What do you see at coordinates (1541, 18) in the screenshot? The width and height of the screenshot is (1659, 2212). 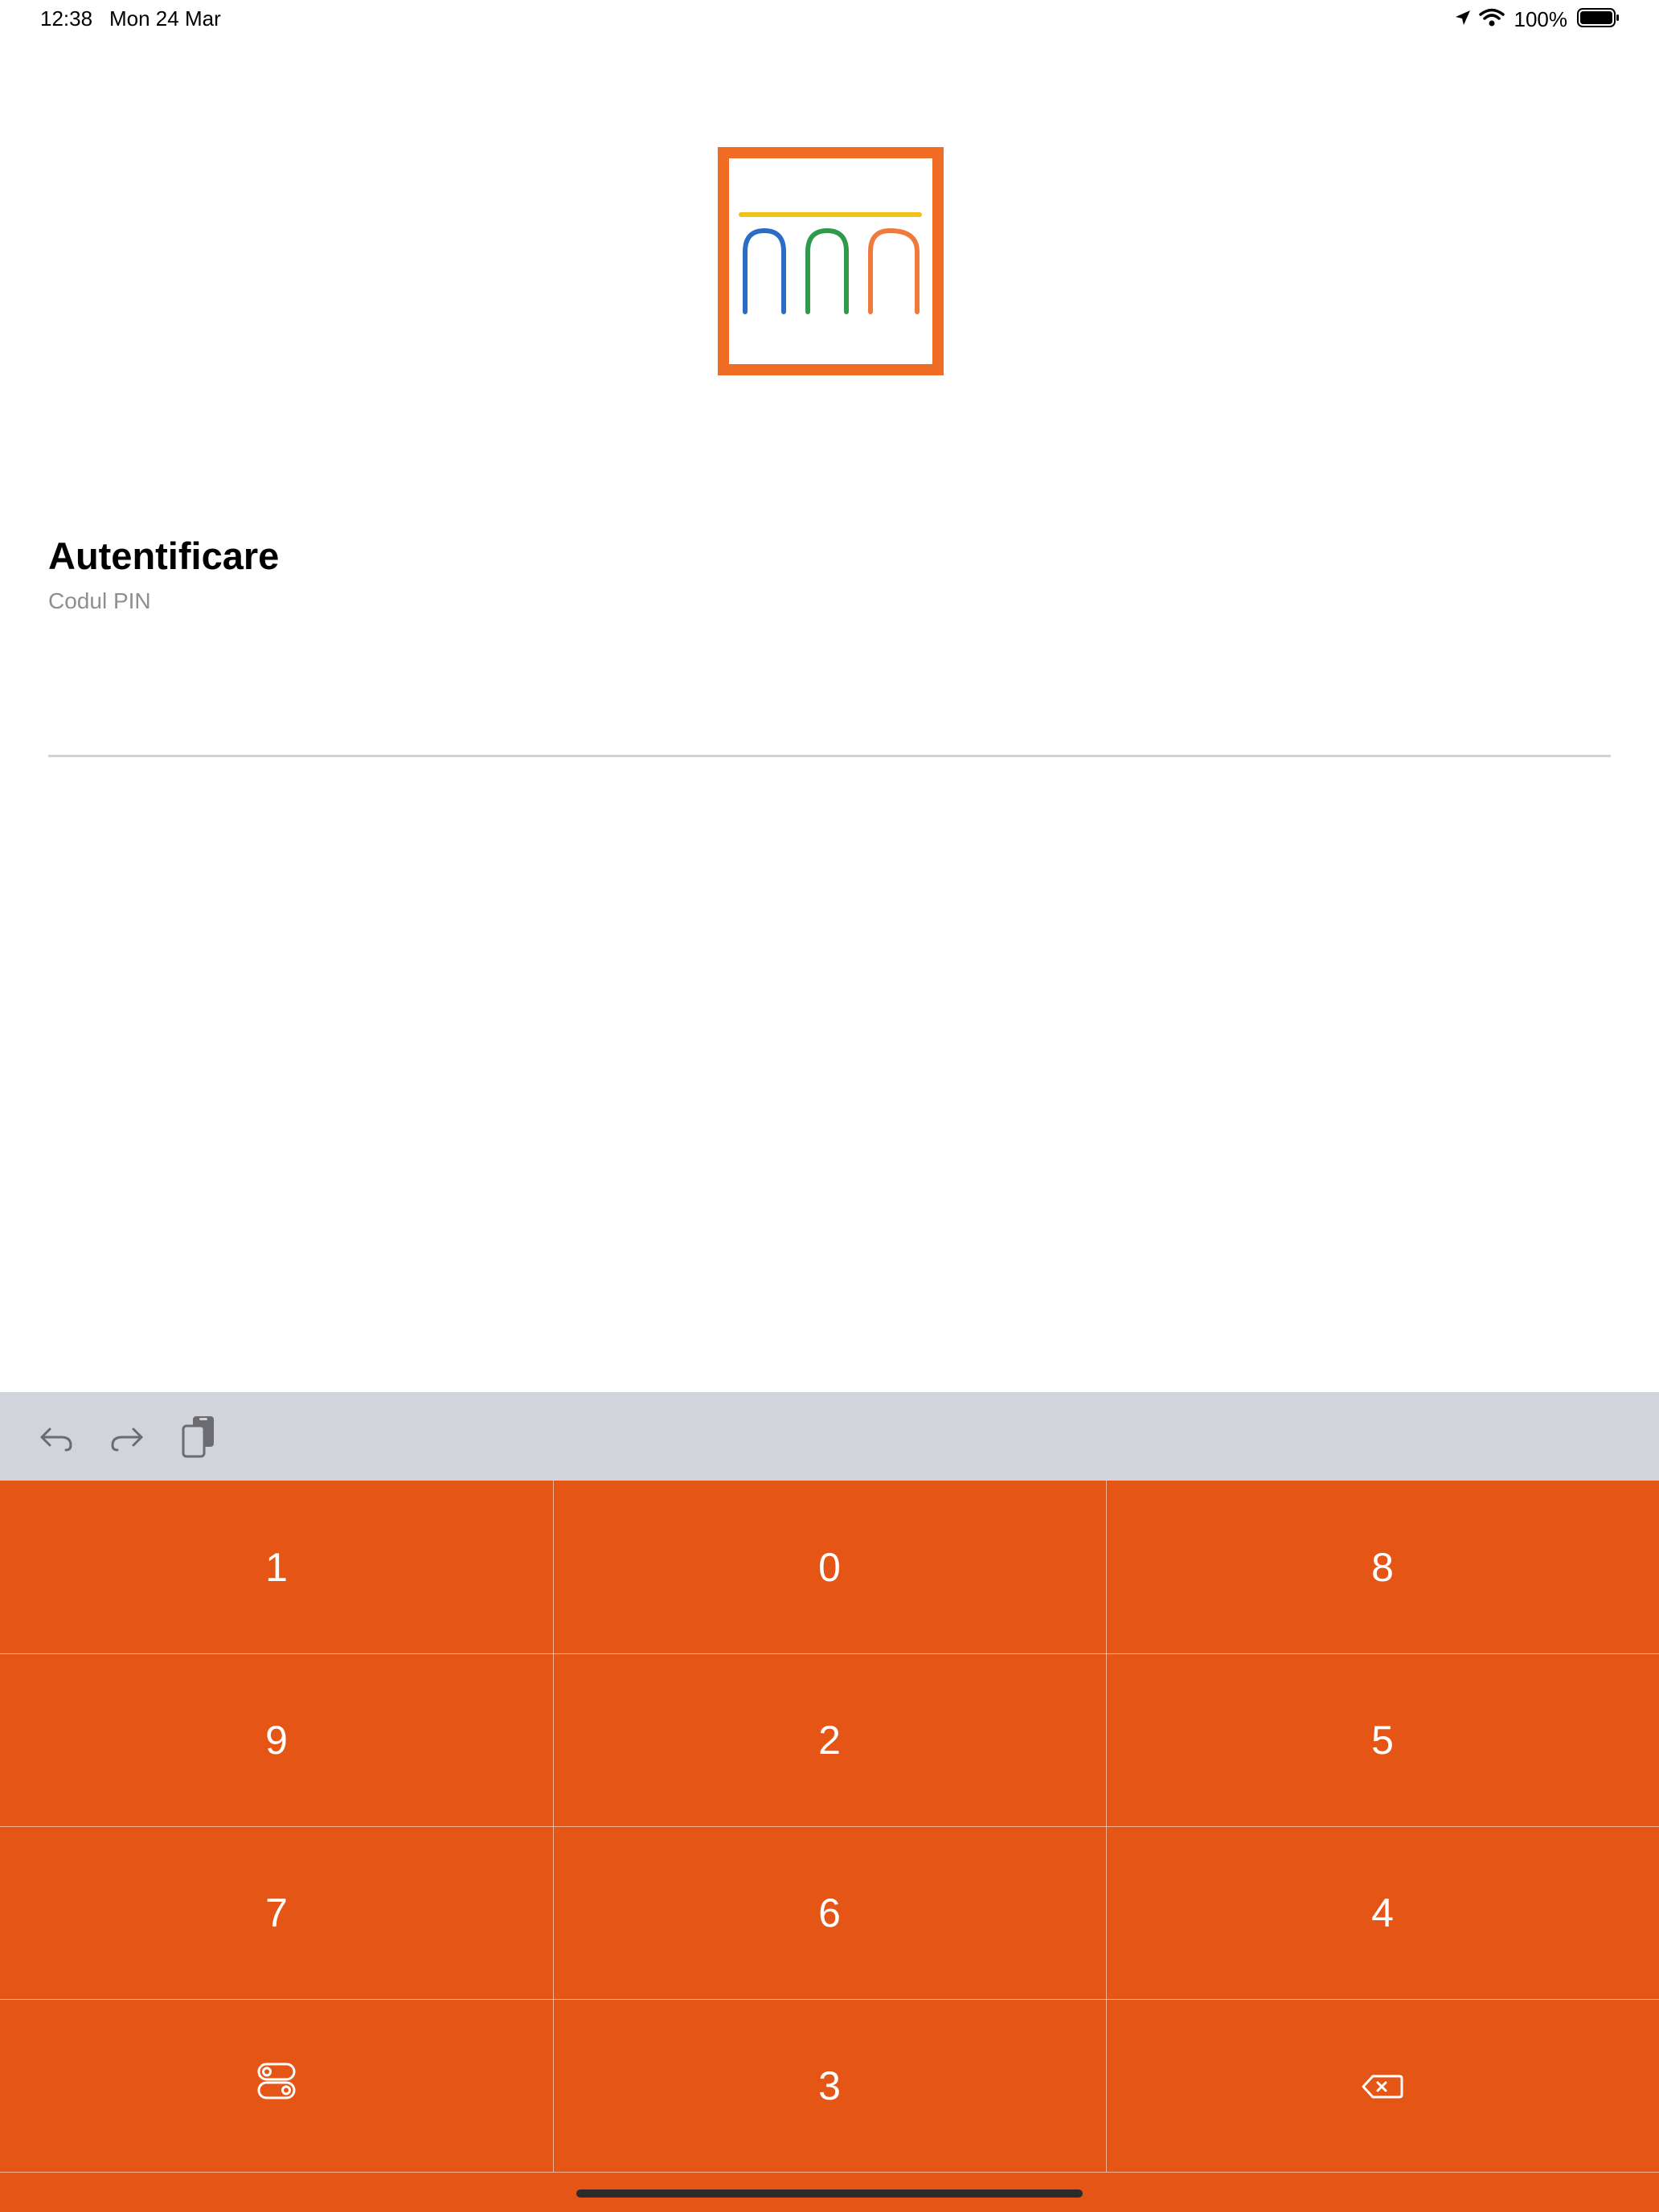 I see `battery-percent: 100%` at bounding box center [1541, 18].